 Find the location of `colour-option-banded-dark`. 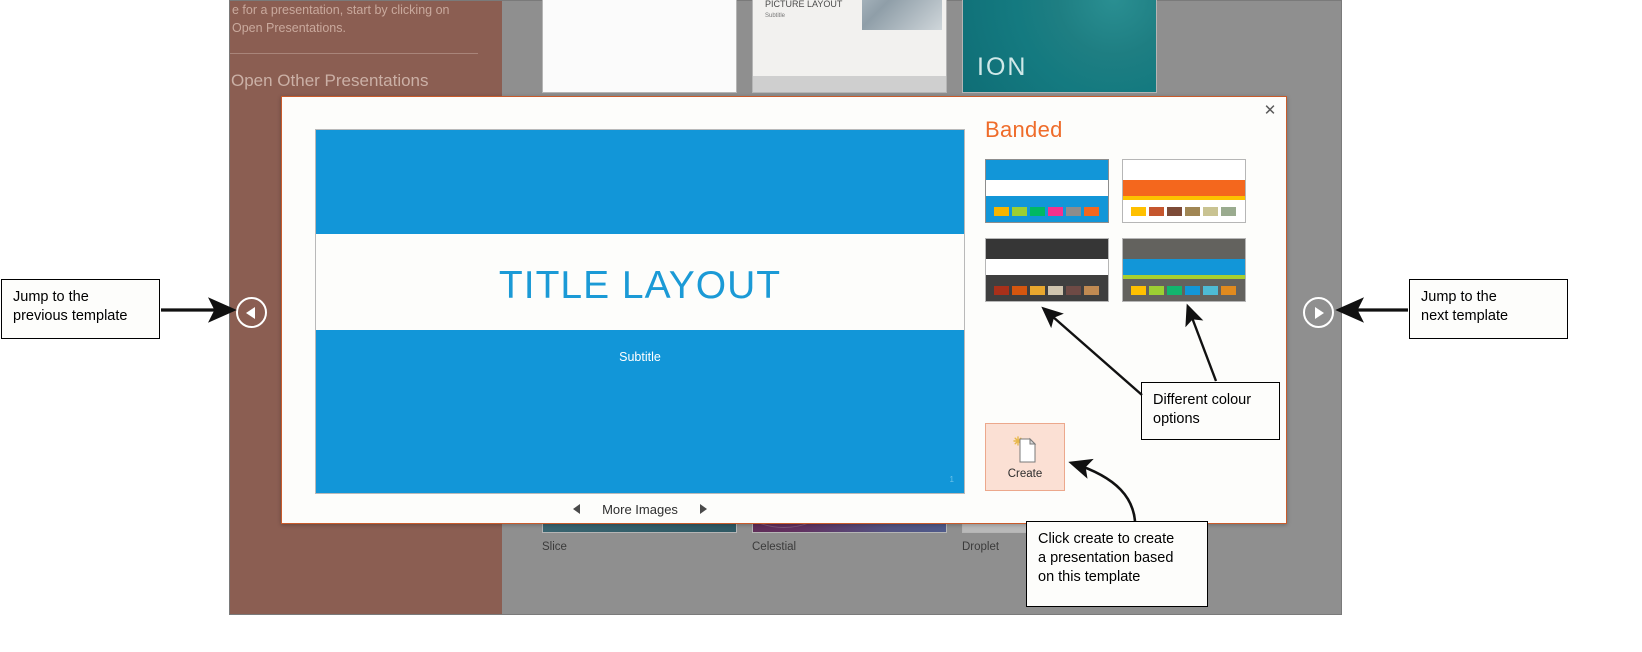

colour-option-banded-dark is located at coordinates (1047, 270).